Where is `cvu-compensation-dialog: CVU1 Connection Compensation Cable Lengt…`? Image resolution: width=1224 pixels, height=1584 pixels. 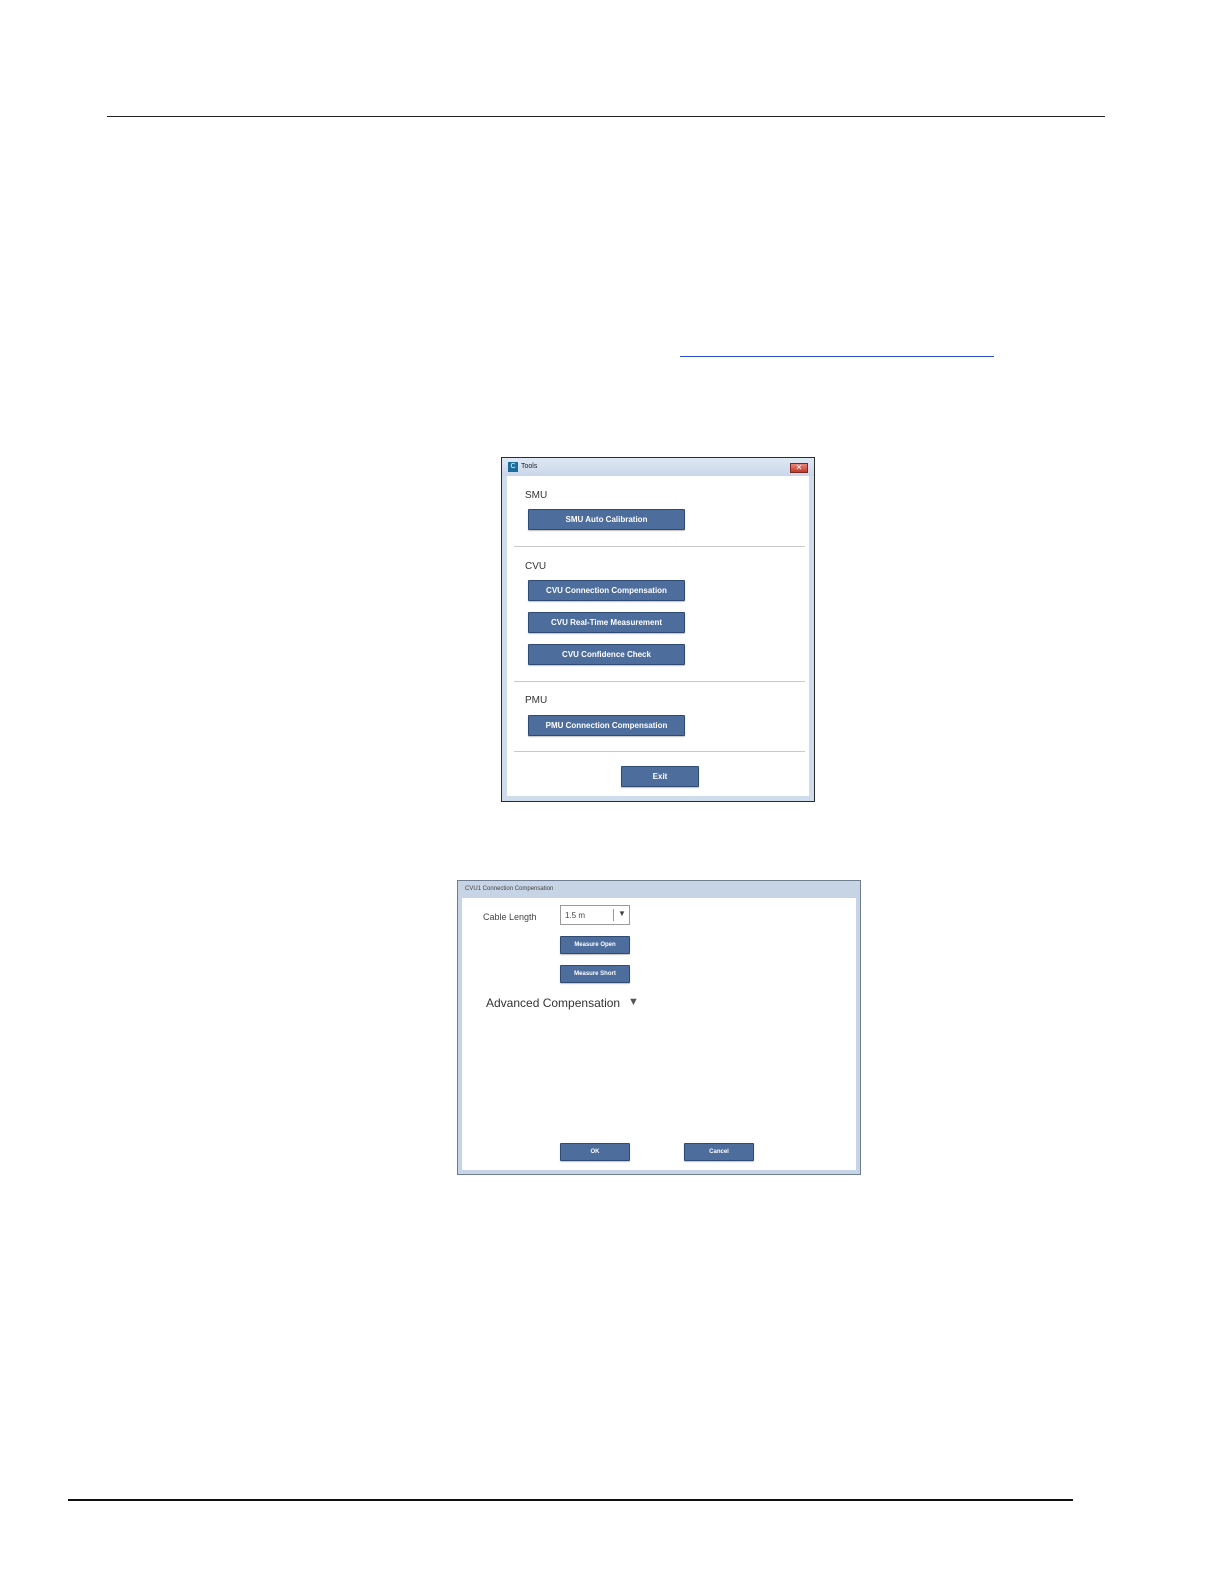
cvu-compensation-dialog: CVU1 Connection Compensation Cable Lengt… is located at coordinates (659, 1027).